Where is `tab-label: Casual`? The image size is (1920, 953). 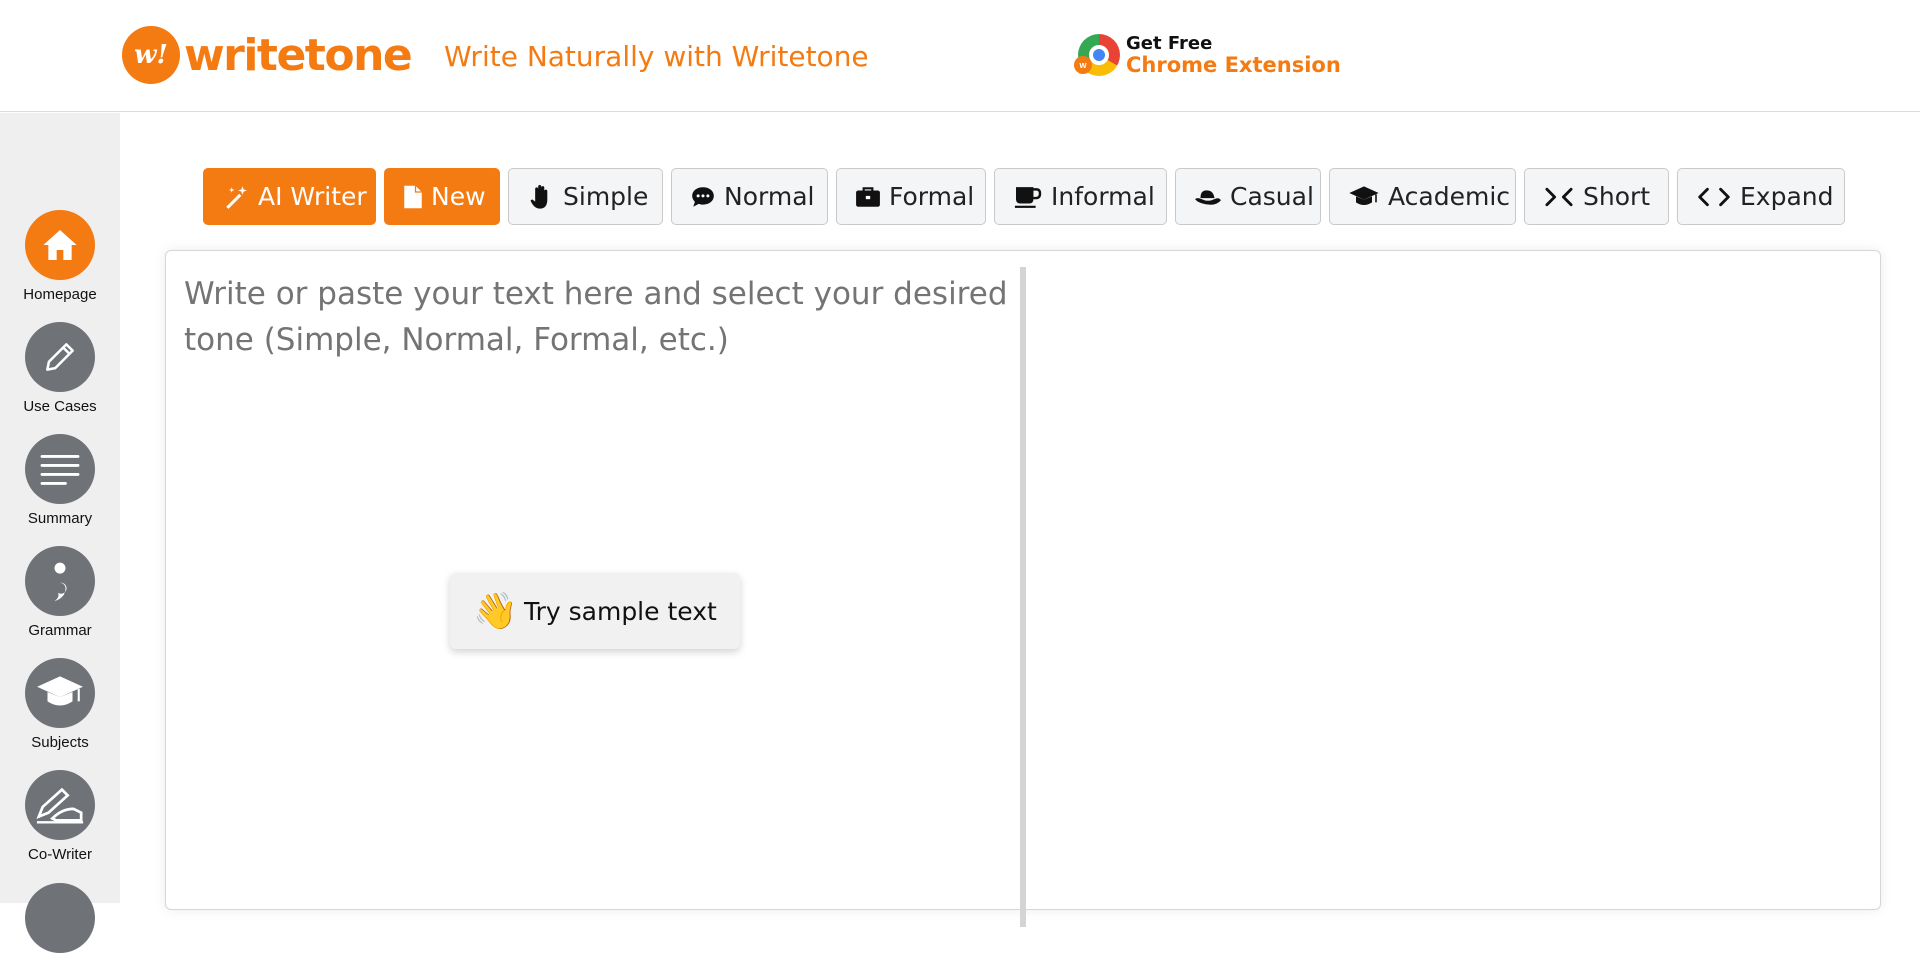 tab-label: Casual is located at coordinates (1272, 196).